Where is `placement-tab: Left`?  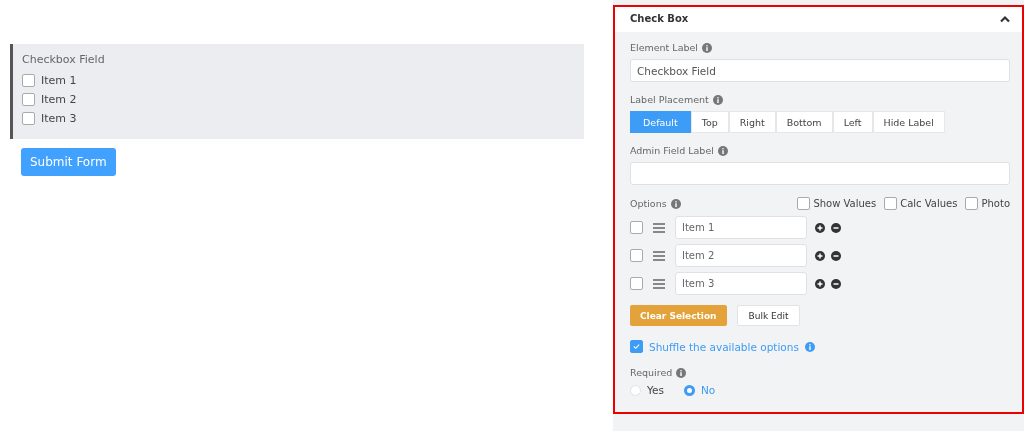
placement-tab: Left is located at coordinates (852, 122).